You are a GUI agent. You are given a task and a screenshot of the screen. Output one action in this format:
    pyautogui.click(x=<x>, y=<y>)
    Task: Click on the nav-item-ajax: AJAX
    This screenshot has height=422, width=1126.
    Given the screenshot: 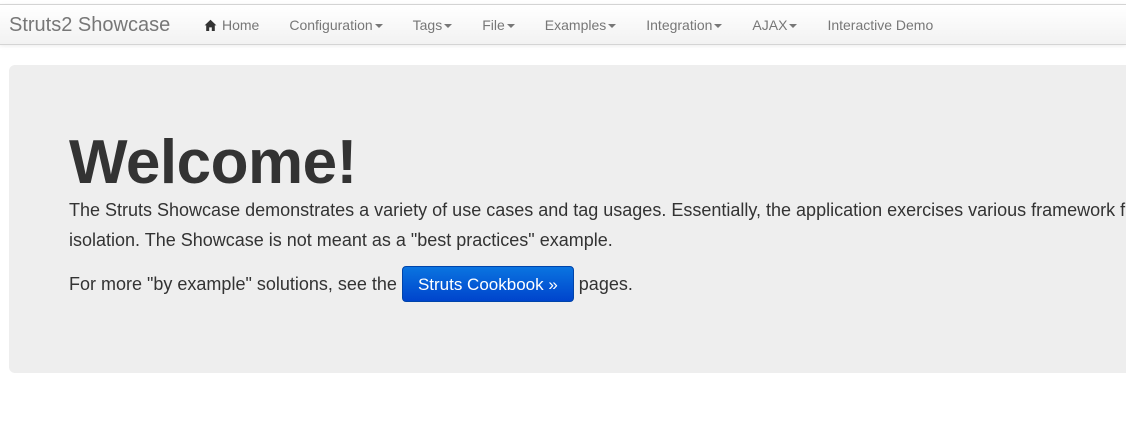 What is the action you would take?
    pyautogui.click(x=774, y=25)
    